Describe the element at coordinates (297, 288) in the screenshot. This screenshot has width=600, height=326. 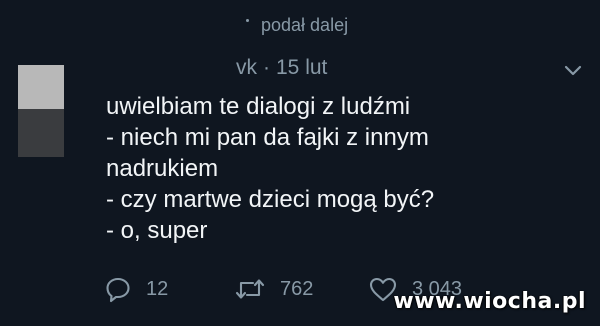
I see `retweet-count: 762` at that location.